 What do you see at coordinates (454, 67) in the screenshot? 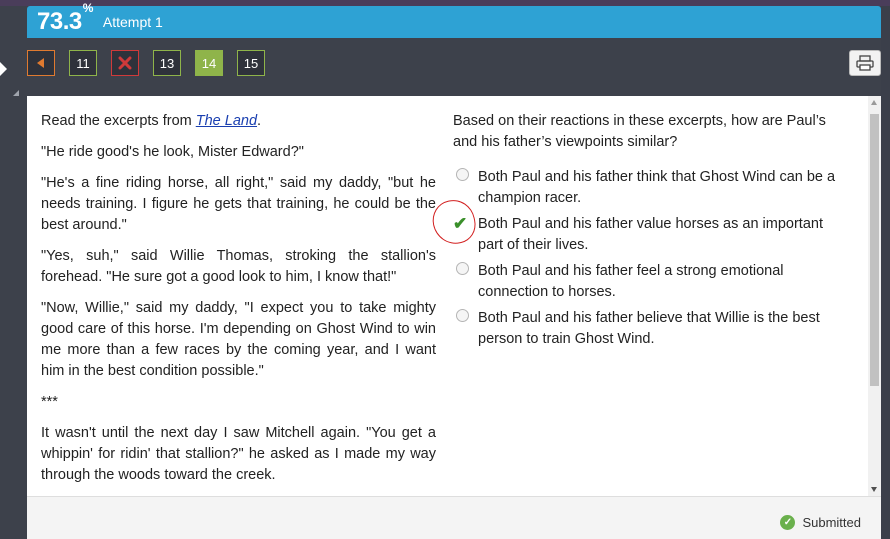
I see `question-navigation: 11 13 14 15` at bounding box center [454, 67].